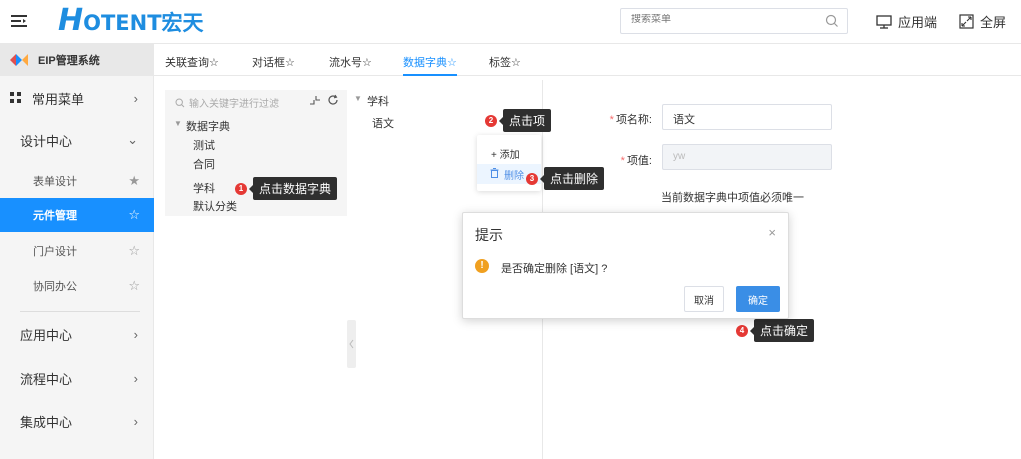 The height and width of the screenshot is (459, 1021). What do you see at coordinates (732, 198) in the screenshot?
I see `item-value-hint: 当前数据字典中项值必须唯一` at bounding box center [732, 198].